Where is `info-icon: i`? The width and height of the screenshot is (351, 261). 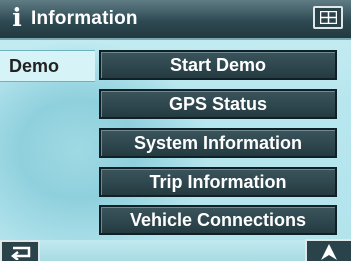
info-icon: i is located at coordinates (17, 17).